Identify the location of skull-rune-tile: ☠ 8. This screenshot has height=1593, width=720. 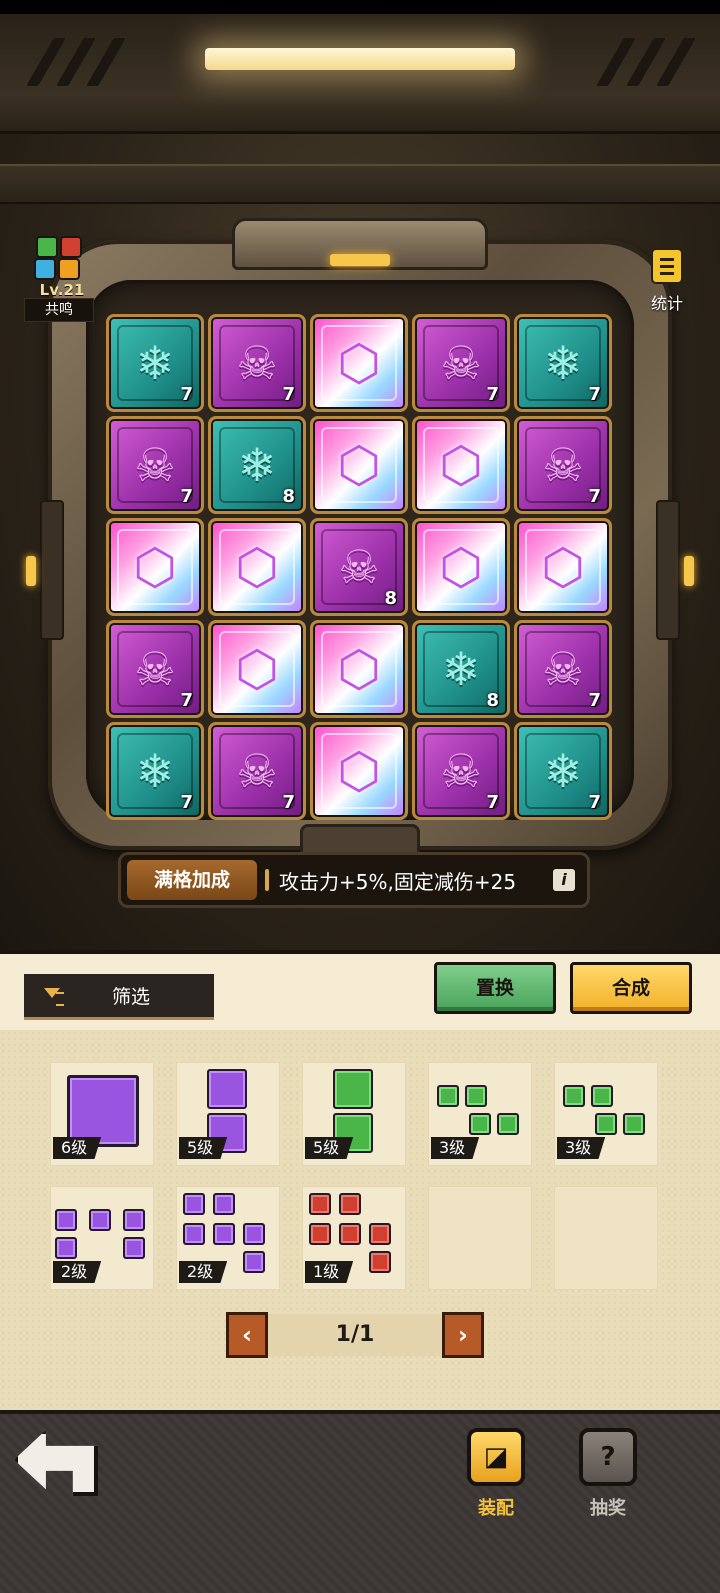
(359, 567).